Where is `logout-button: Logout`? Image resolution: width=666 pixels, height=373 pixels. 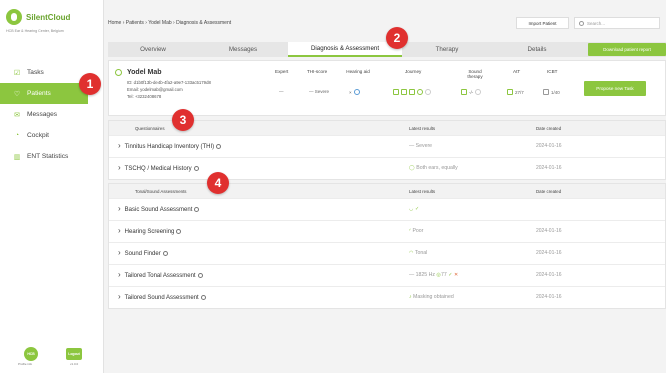
logout-button: Logout is located at coordinates (74, 354).